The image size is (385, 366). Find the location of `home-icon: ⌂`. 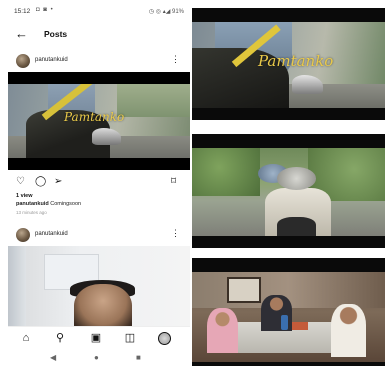

home-icon: ⌂ is located at coordinates (26, 338).